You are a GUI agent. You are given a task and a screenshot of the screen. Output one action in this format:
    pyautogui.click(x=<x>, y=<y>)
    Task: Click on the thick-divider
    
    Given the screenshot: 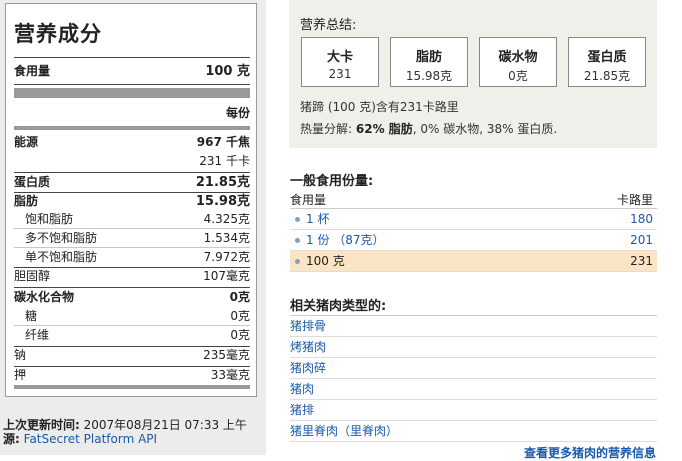 What is the action you would take?
    pyautogui.click(x=132, y=93)
    